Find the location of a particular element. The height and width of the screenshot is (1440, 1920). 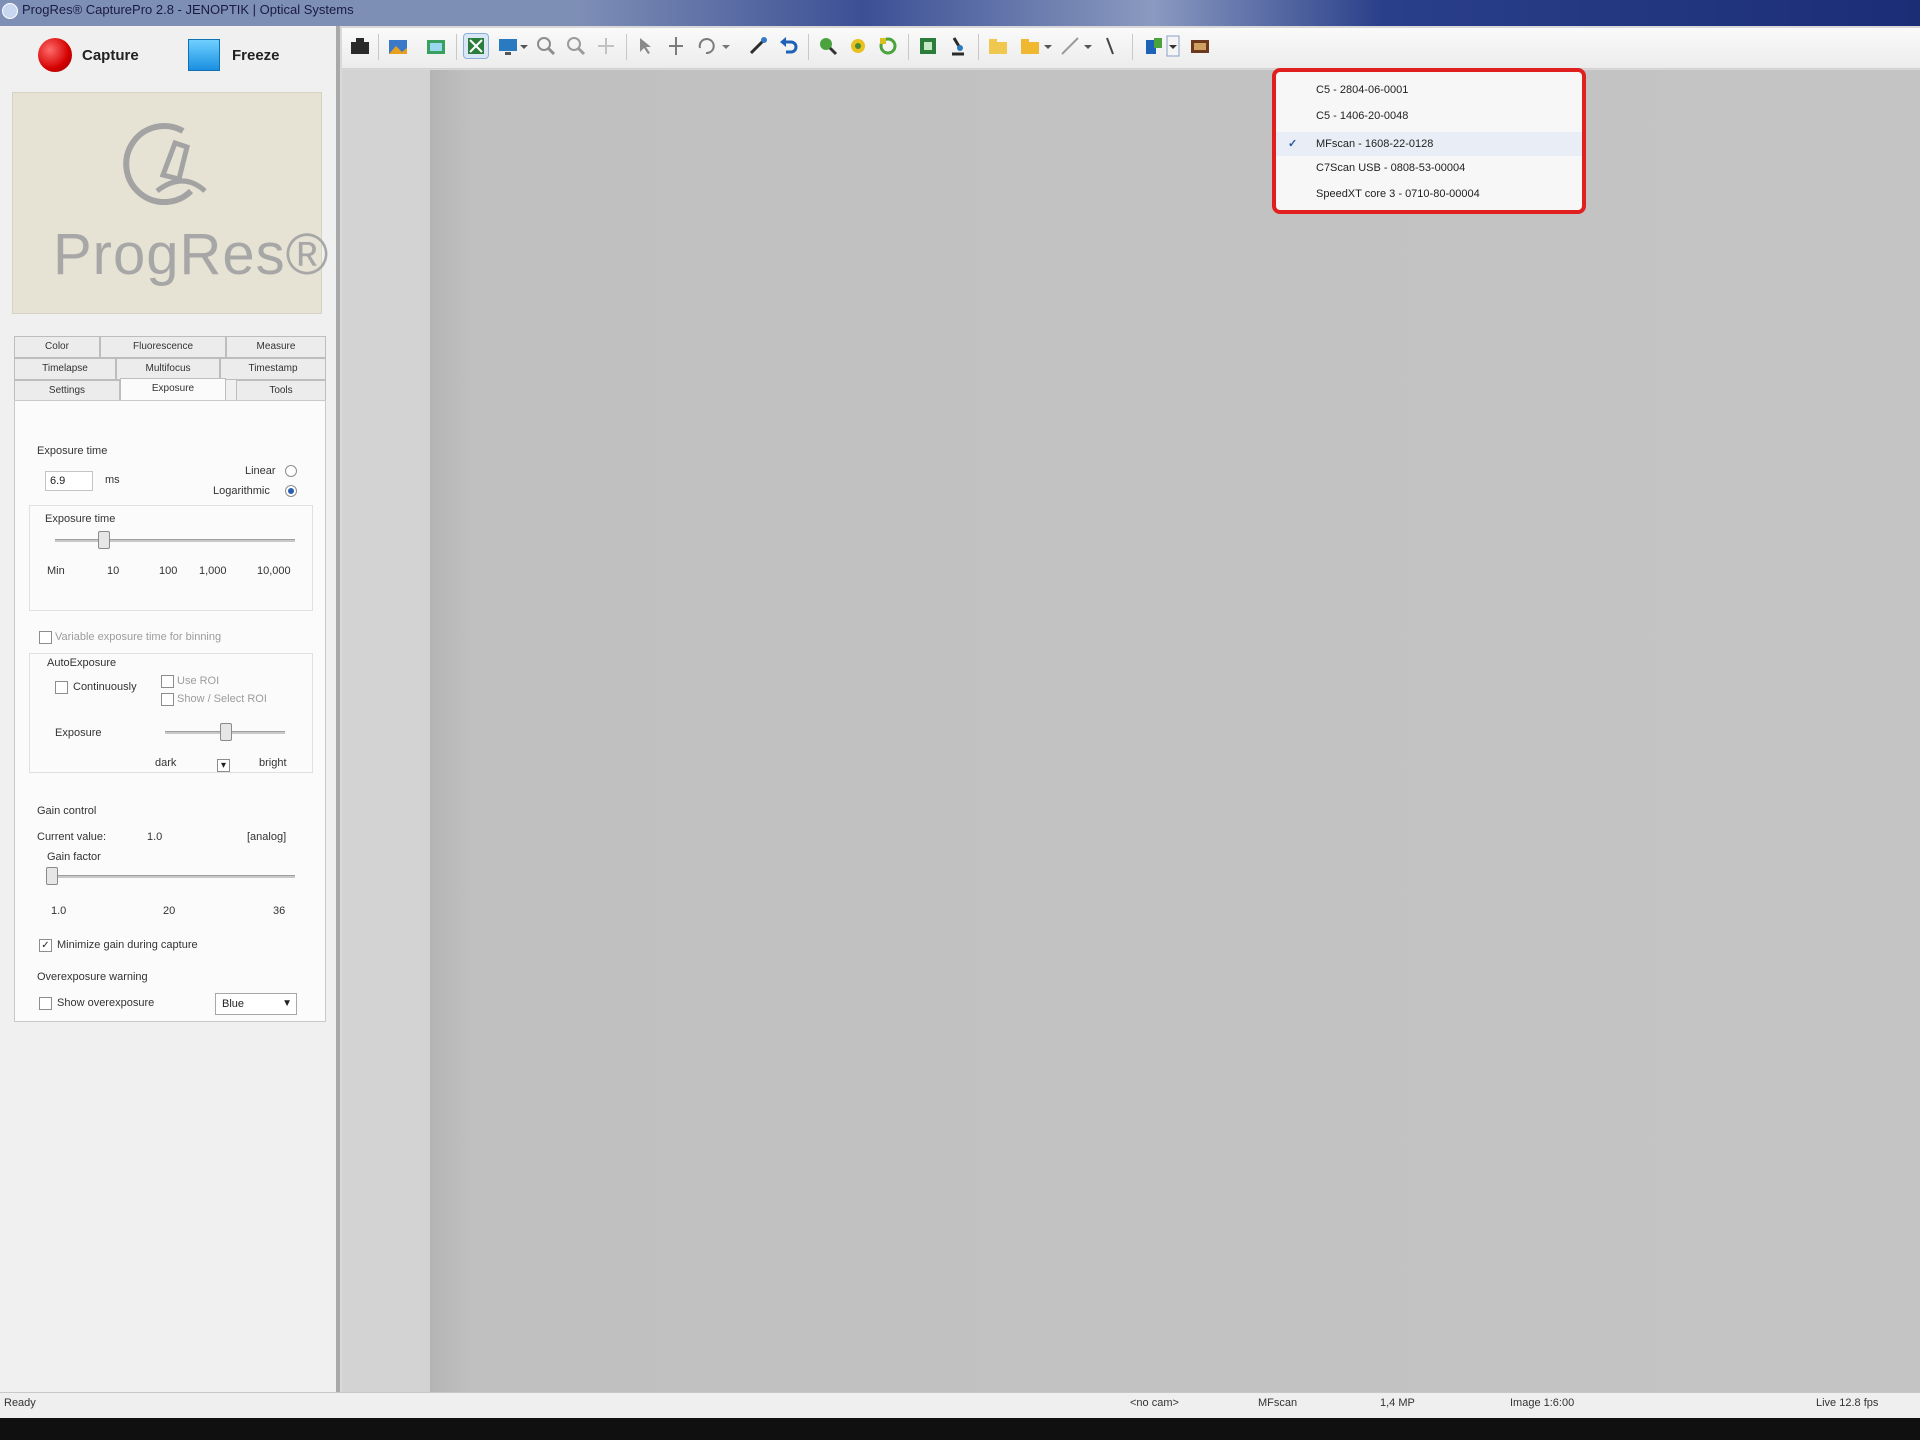

progres-logo: ProgRes® is located at coordinates (170, 203).